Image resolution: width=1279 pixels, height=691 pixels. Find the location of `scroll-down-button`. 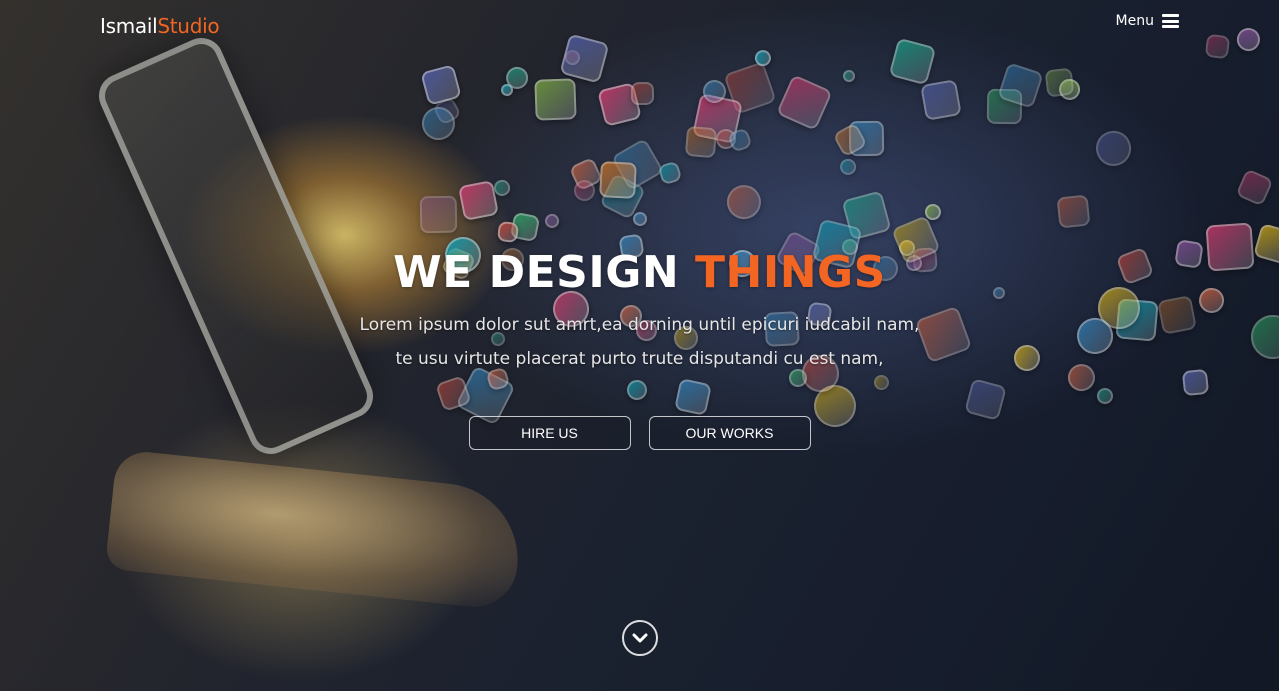

scroll-down-button is located at coordinates (640, 638).